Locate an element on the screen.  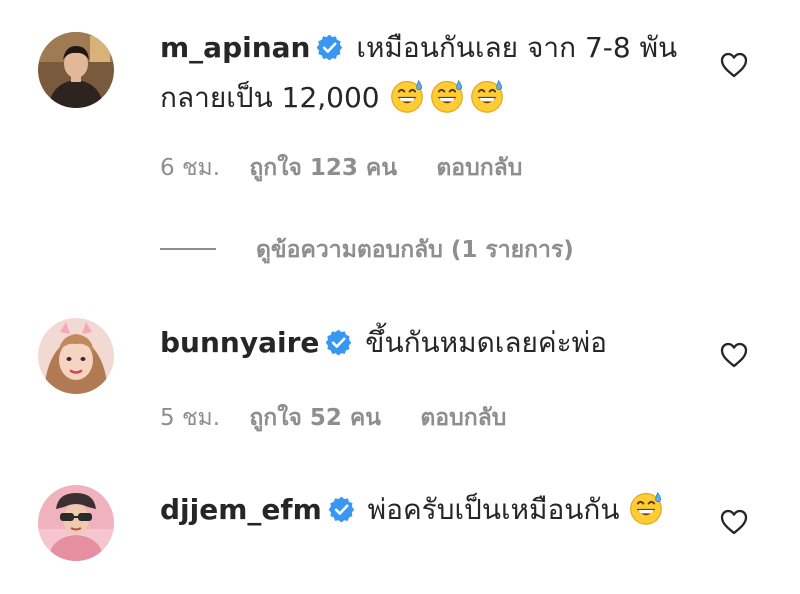
view-replies-label: ดูข้อความตอบกลับ (1 รายการ) is located at coordinates (415, 250).